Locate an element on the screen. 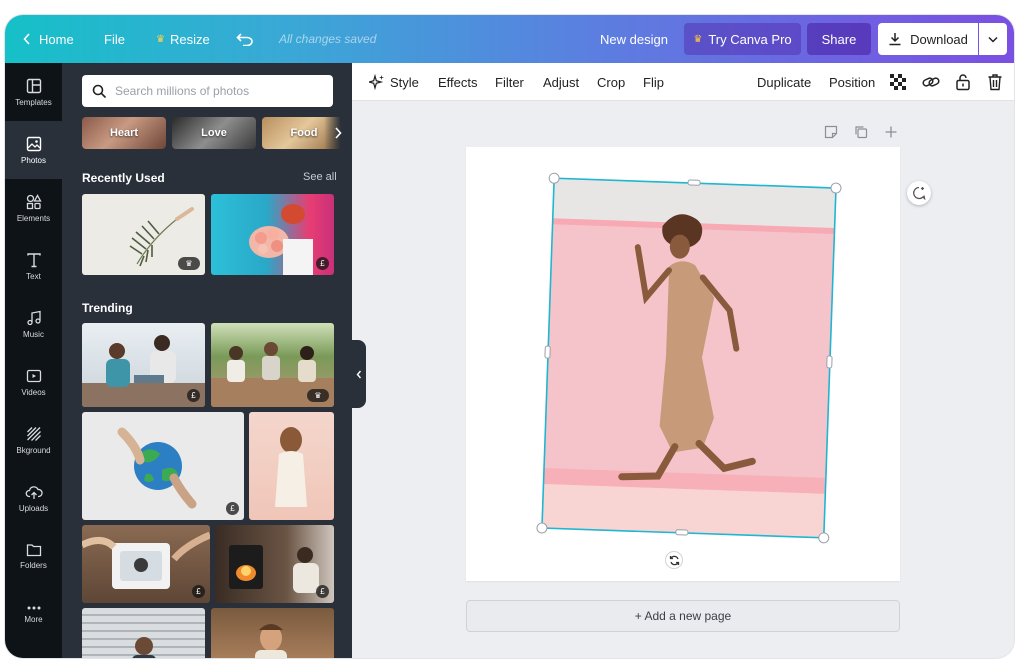  adjust-button: Adjust is located at coordinates (561, 82).